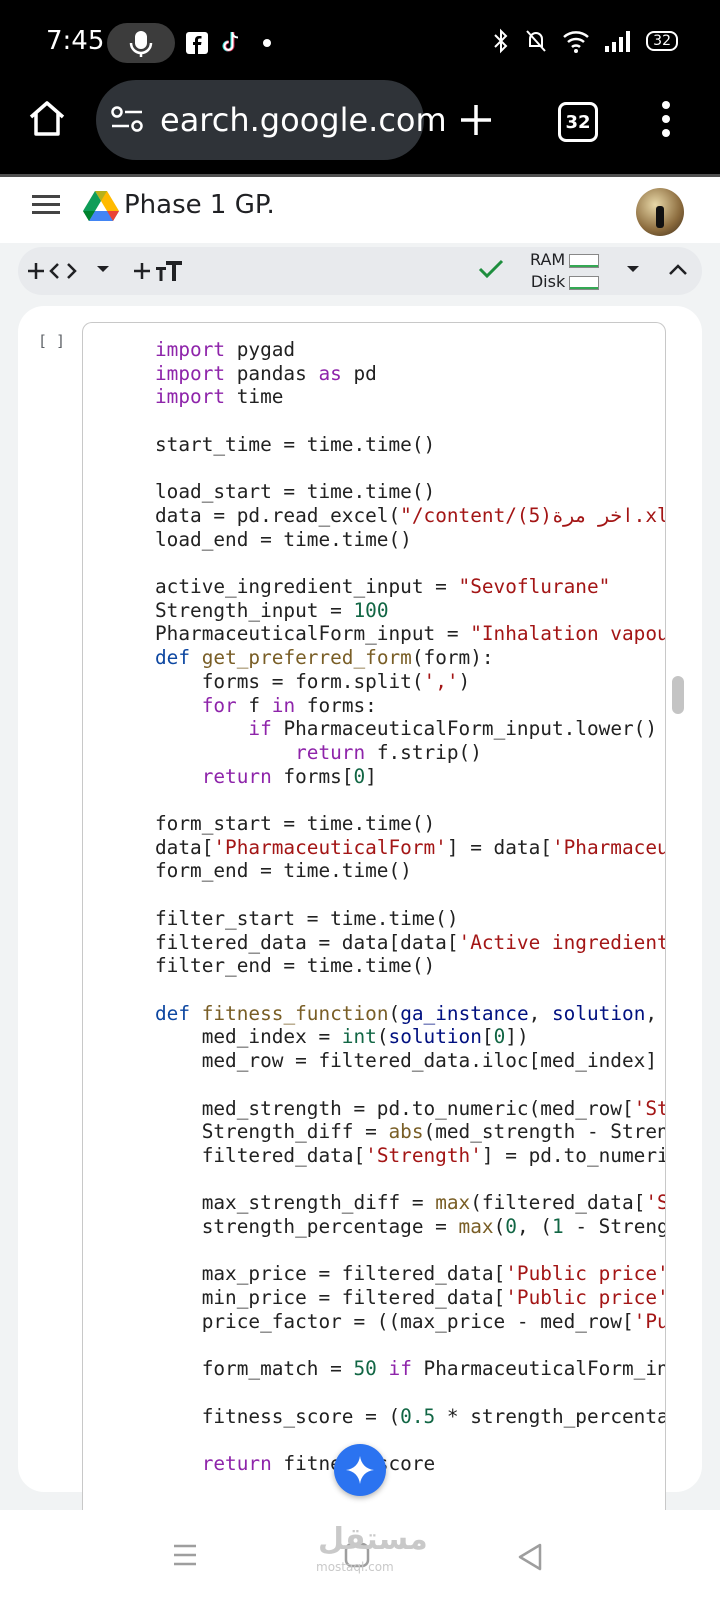 The width and height of the screenshot is (720, 1600). I want to click on ram-meter, so click(584, 260).